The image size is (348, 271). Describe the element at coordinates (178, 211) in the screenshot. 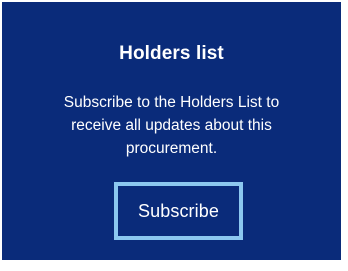

I see `subscribe-button: Subscribe` at that location.